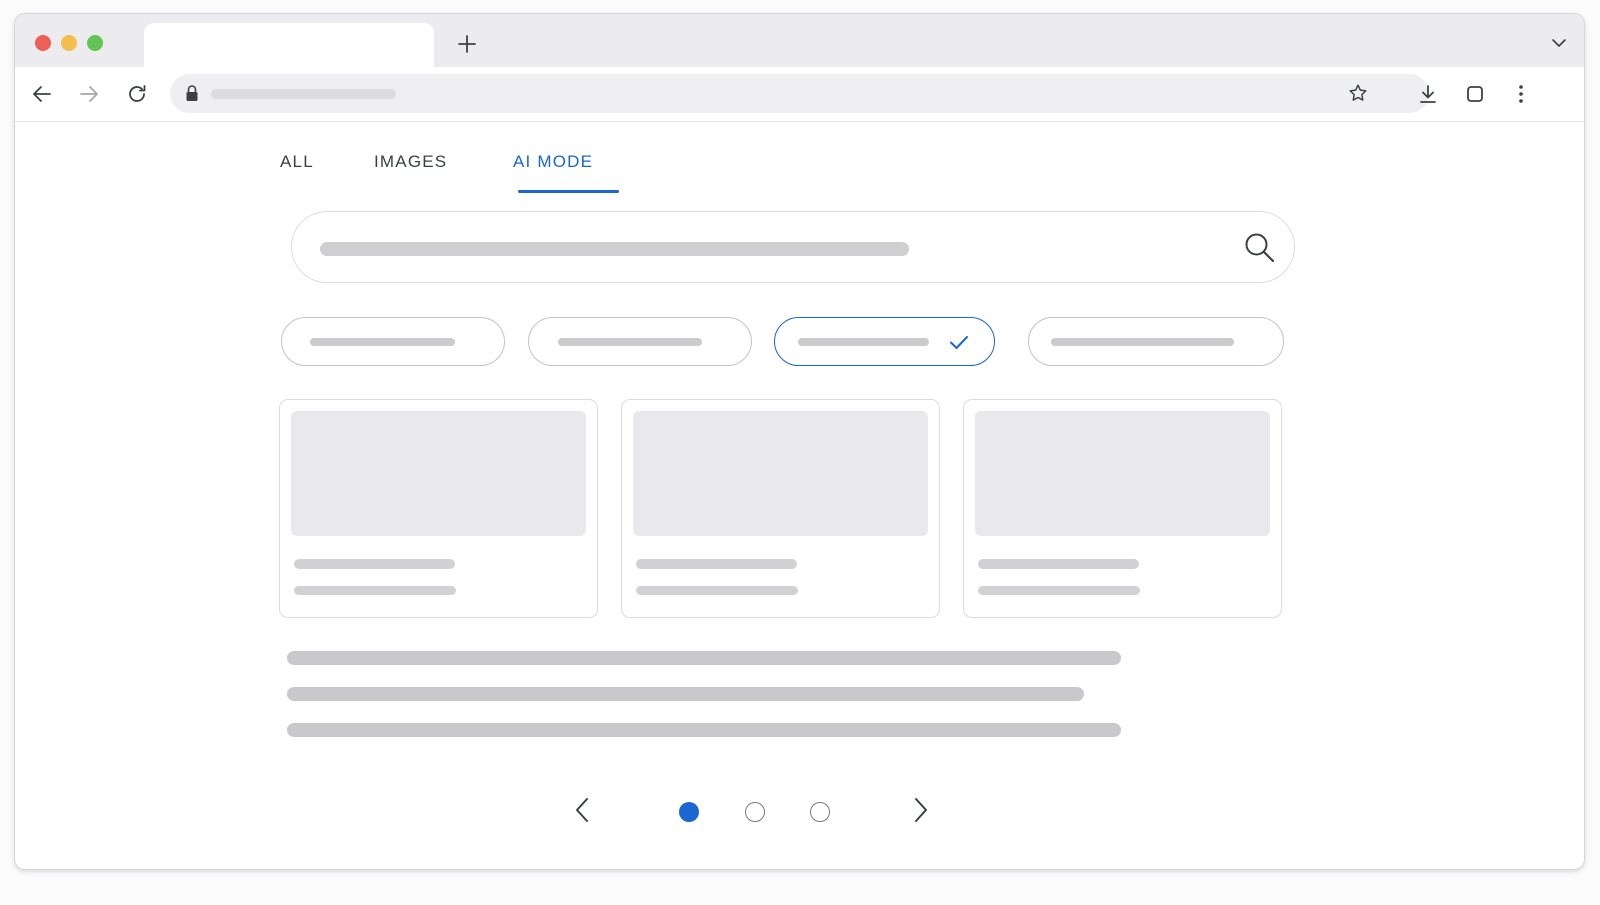 The height and width of the screenshot is (905, 1600). Describe the element at coordinates (1521, 94) in the screenshot. I see `more-vert-icon` at that location.